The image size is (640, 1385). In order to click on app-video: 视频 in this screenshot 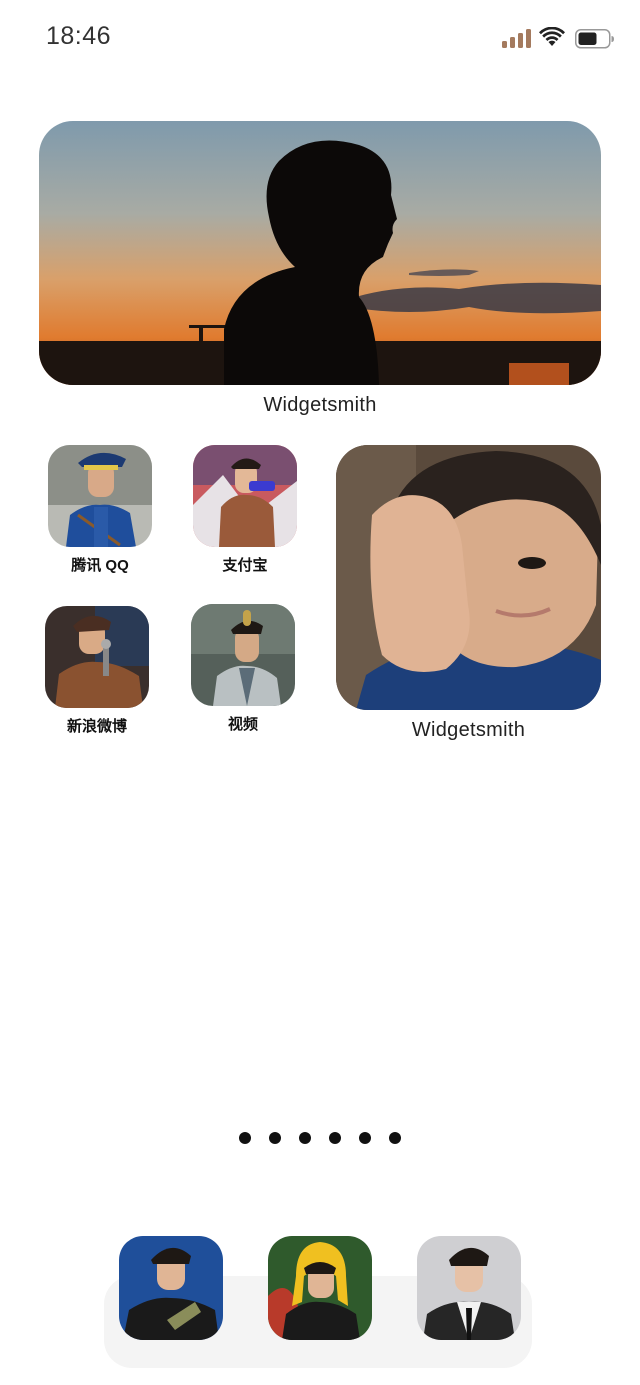, I will do `click(243, 669)`.